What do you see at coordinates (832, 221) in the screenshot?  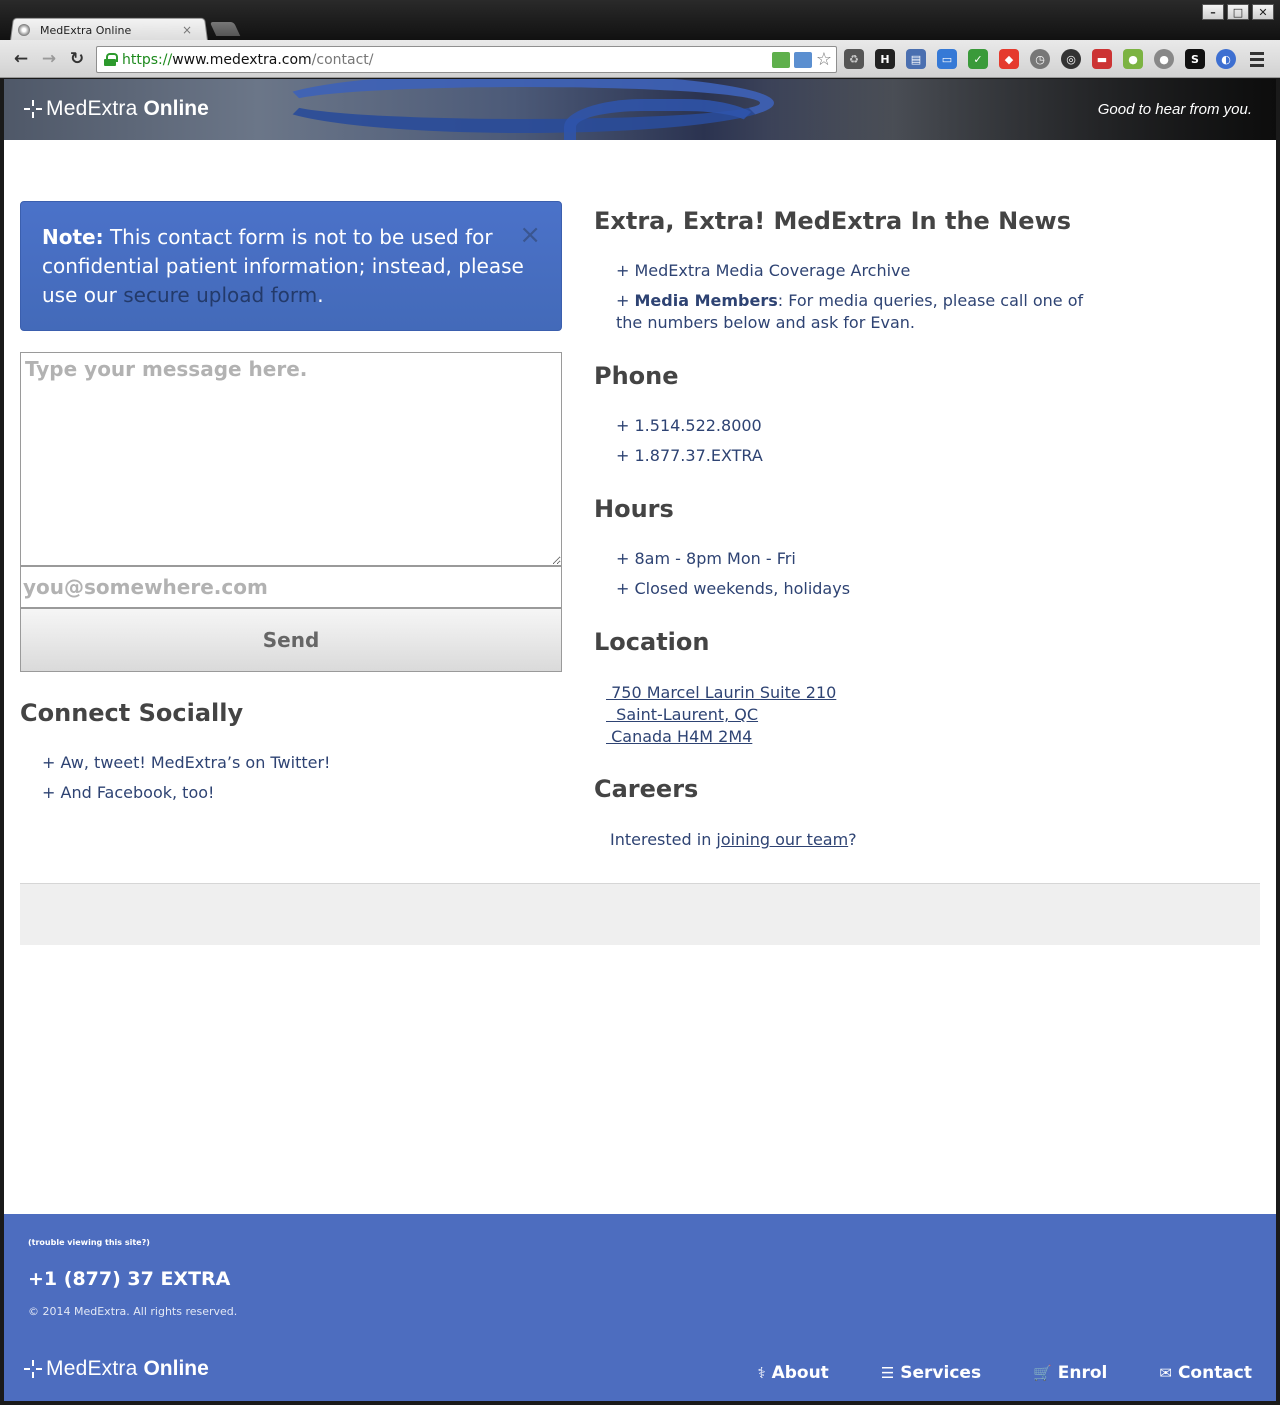 I see `news-heading: Extra, Extra! MedExtra In the News` at bounding box center [832, 221].